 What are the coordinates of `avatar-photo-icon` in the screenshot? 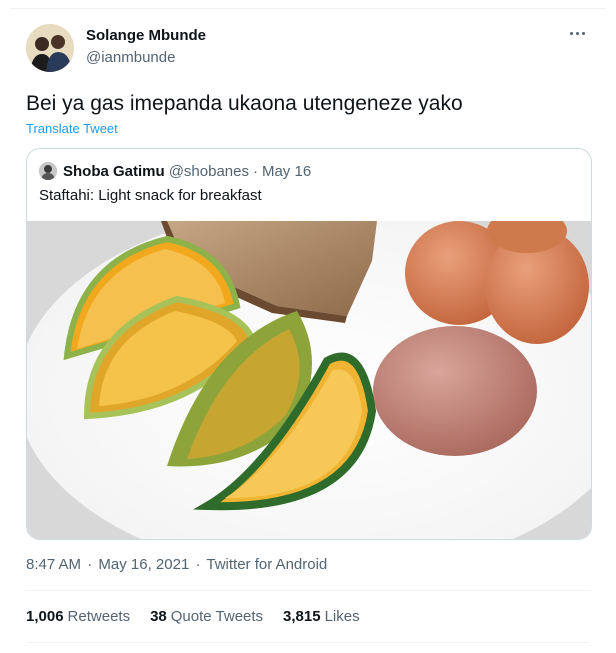 It's located at (50, 48).